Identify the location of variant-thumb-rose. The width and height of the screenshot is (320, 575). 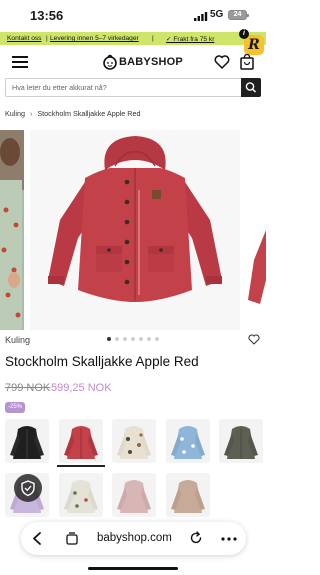
(134, 495).